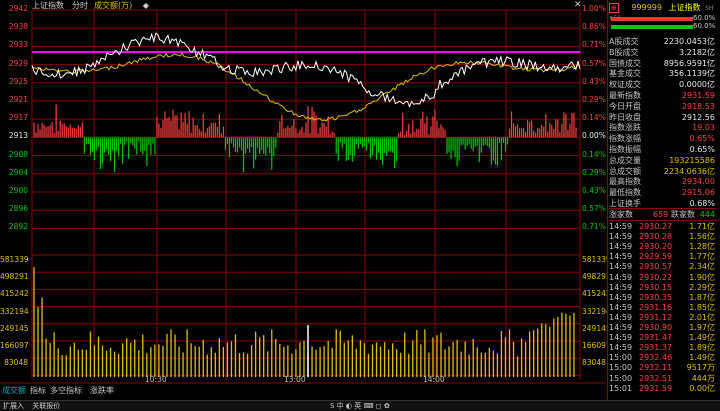 The width and height of the screenshot is (720, 411). Describe the element at coordinates (652, 19) in the screenshot. I see `buy-ratio-bar` at that location.